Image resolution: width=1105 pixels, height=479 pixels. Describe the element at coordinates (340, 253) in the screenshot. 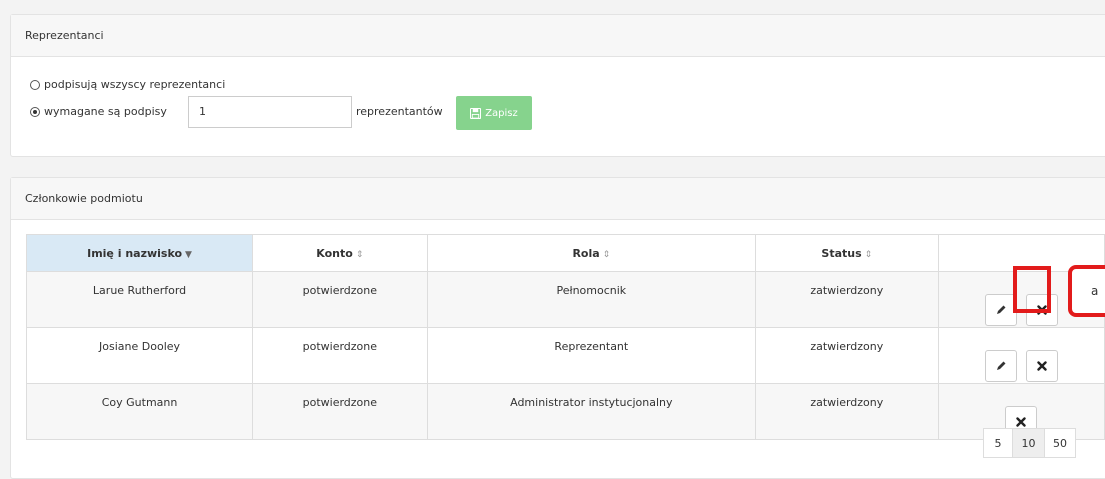

I see `column-header-account: Konto ⇕` at that location.